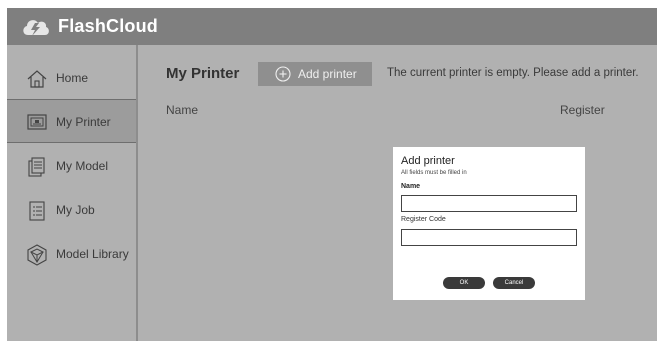  I want to click on model-icon, so click(36, 167).